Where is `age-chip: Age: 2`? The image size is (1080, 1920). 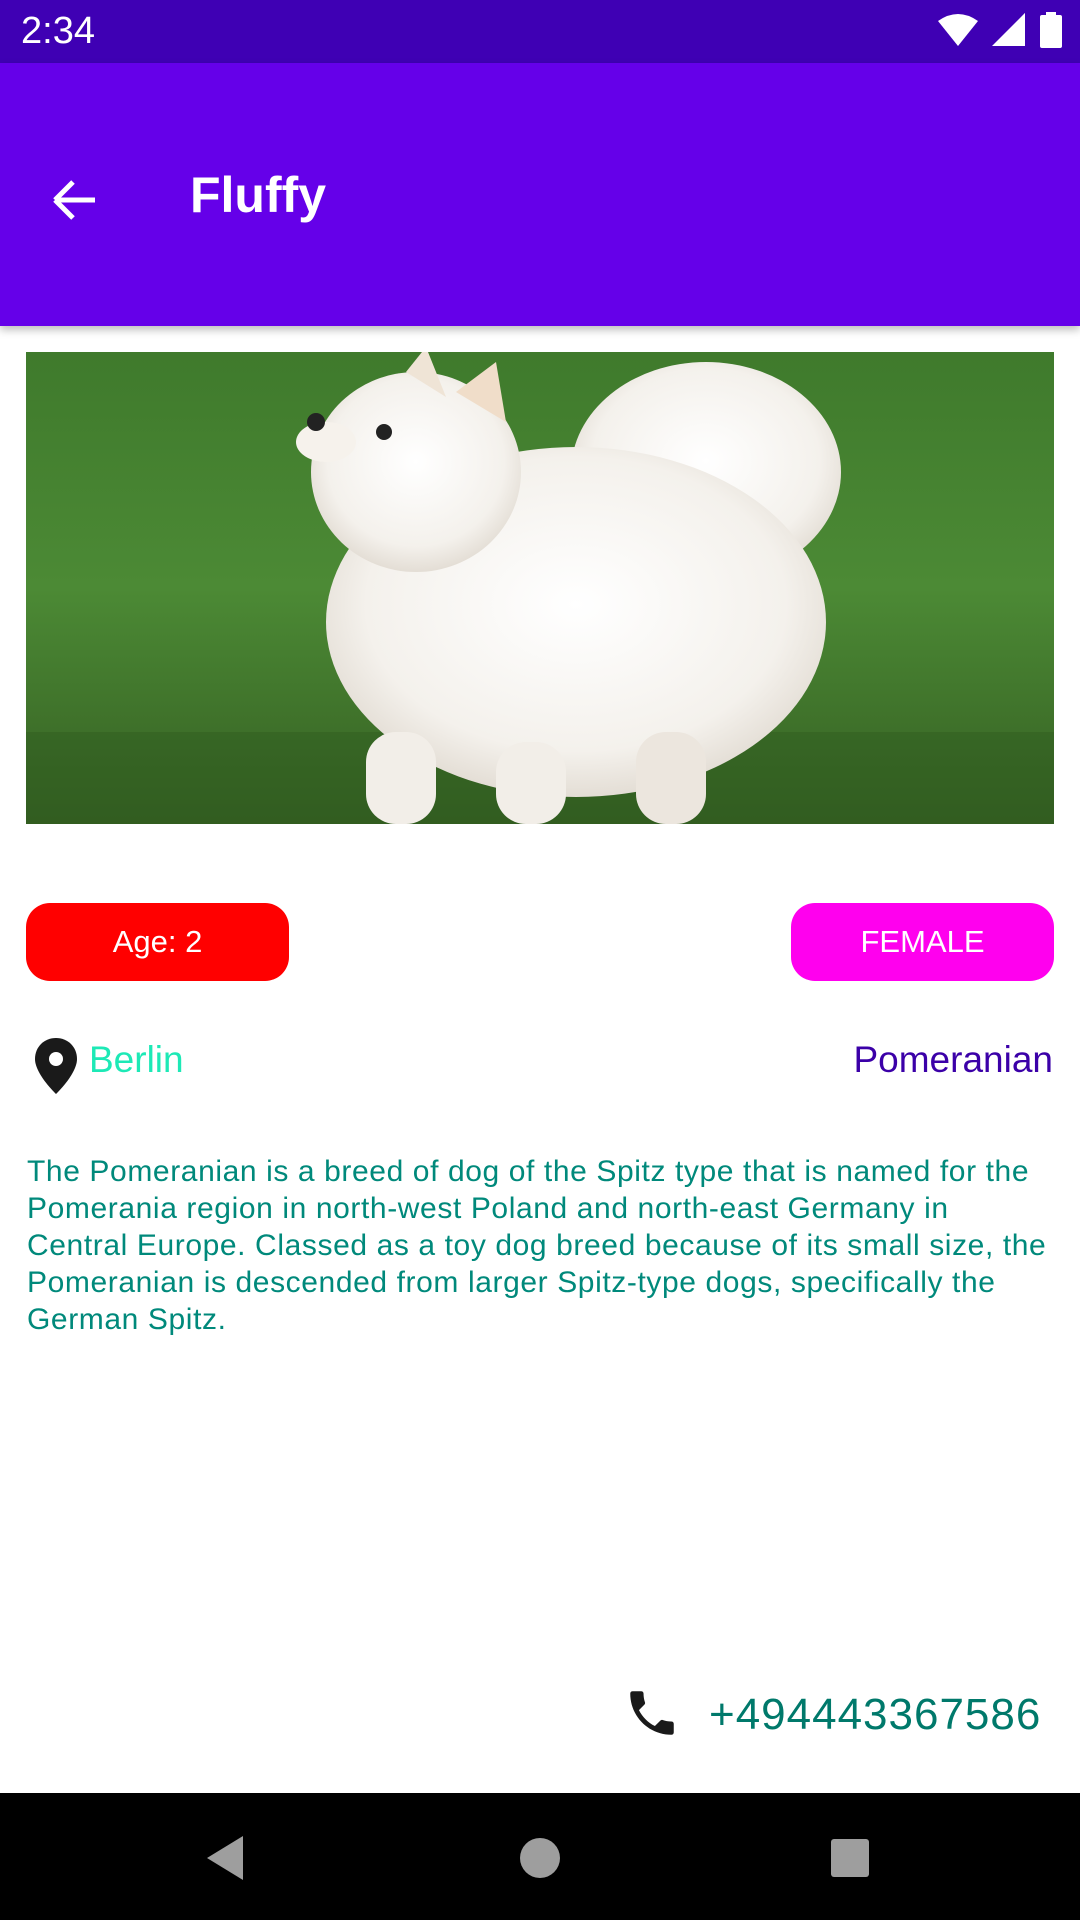
age-chip: Age: 2 is located at coordinates (157, 942).